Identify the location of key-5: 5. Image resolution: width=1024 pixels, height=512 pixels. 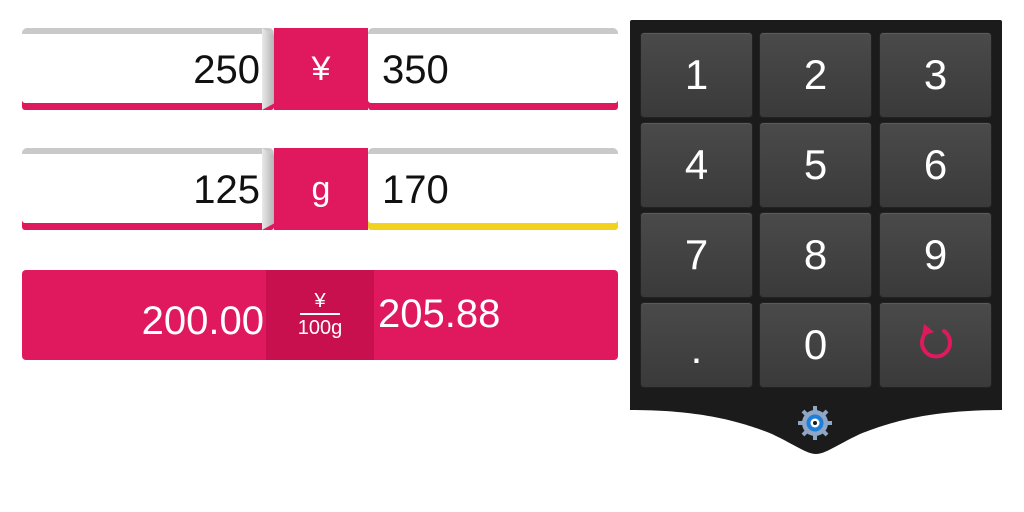
(815, 165).